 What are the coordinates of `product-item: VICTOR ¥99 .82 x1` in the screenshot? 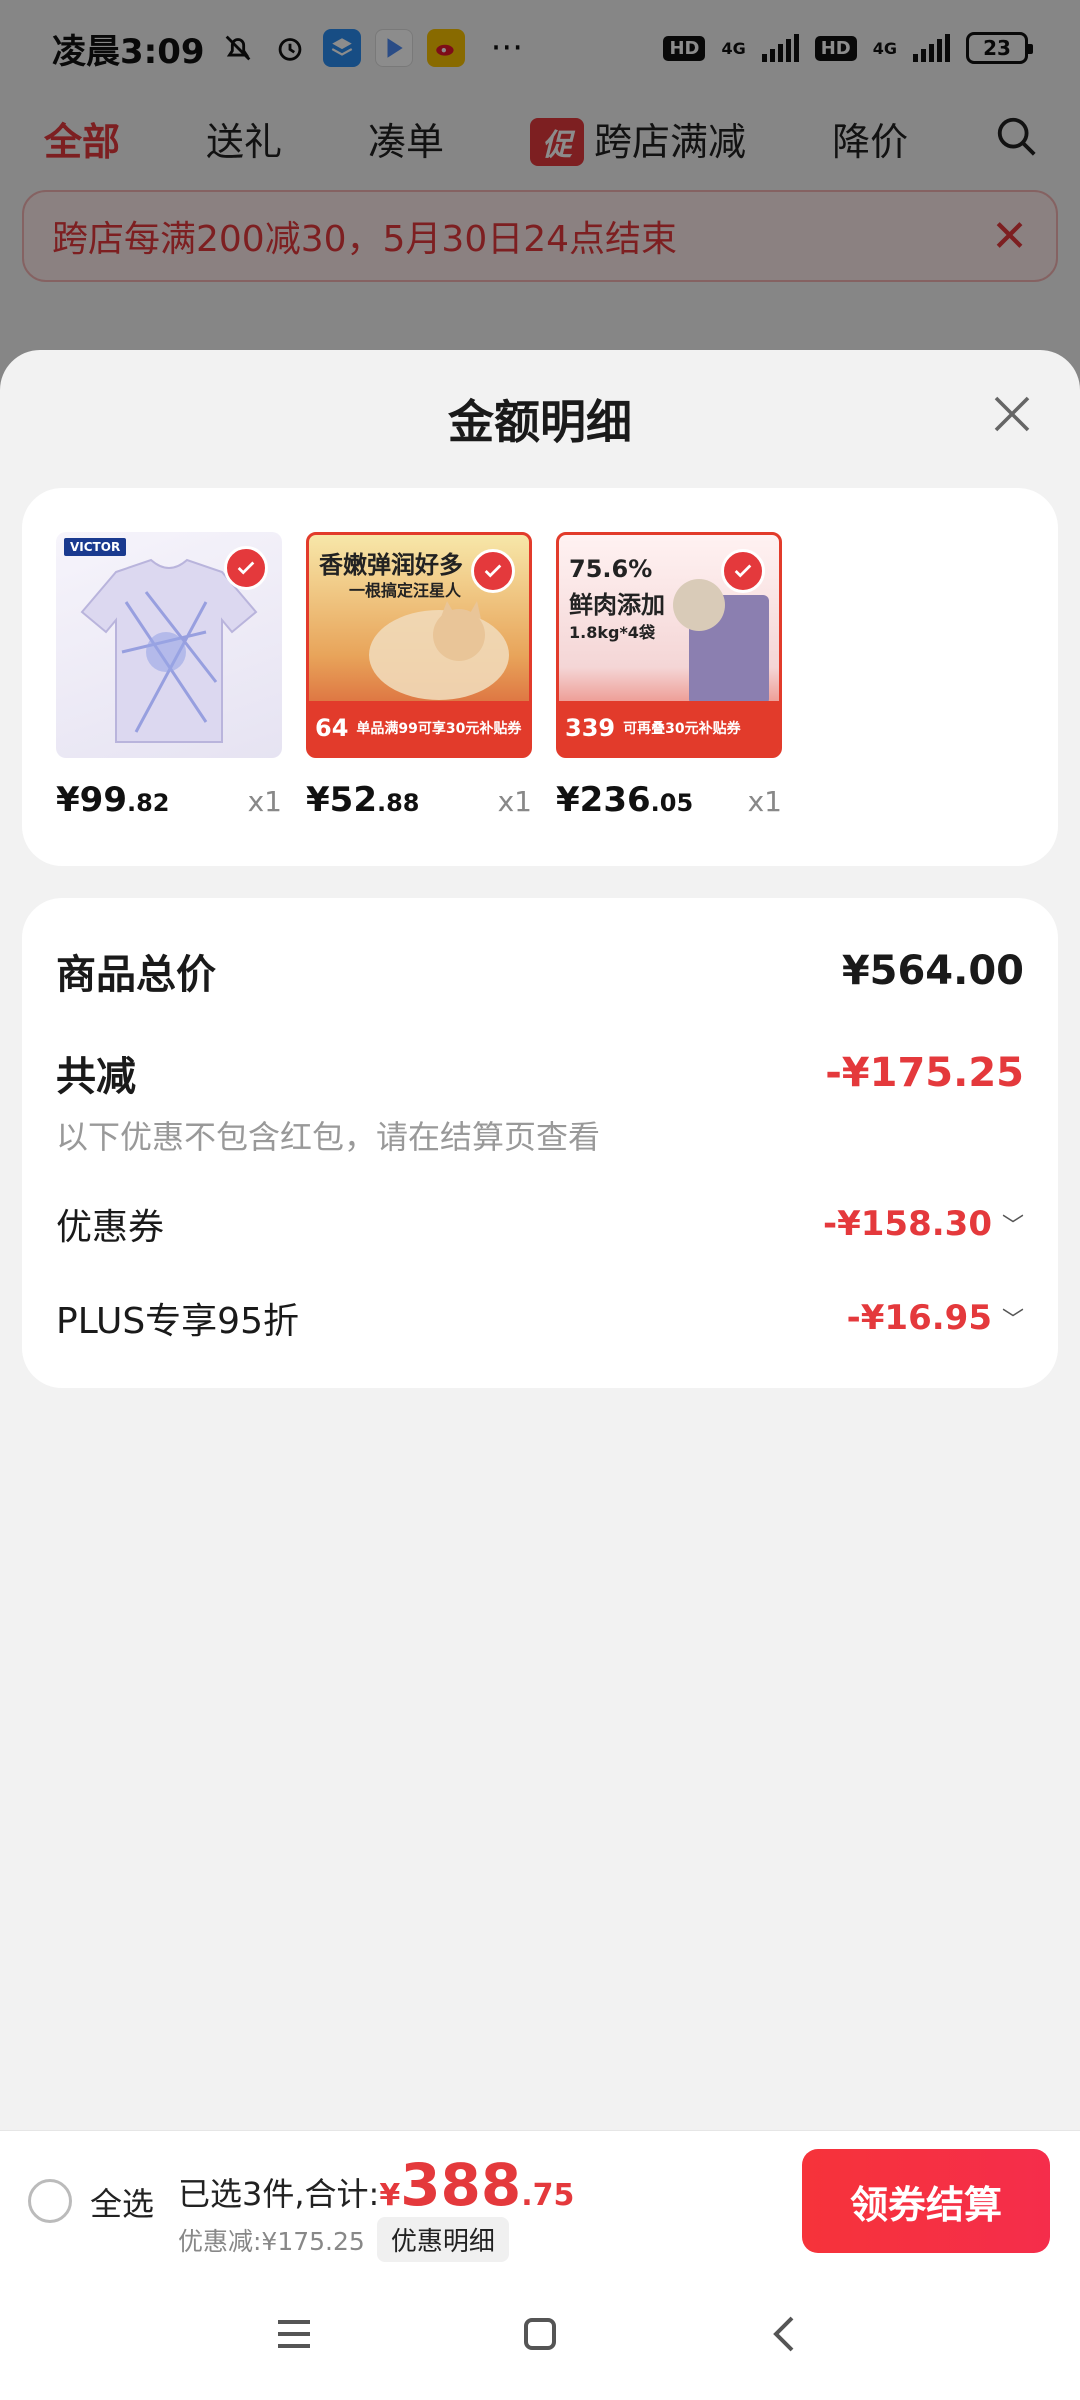 It's located at (169, 699).